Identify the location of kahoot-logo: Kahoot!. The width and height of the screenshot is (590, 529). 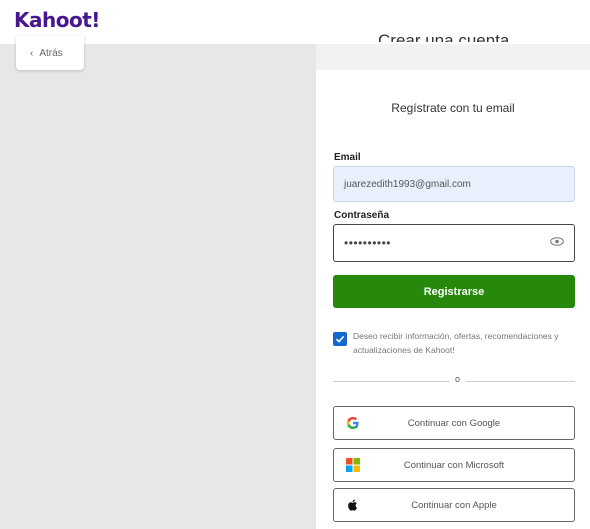
(57, 20).